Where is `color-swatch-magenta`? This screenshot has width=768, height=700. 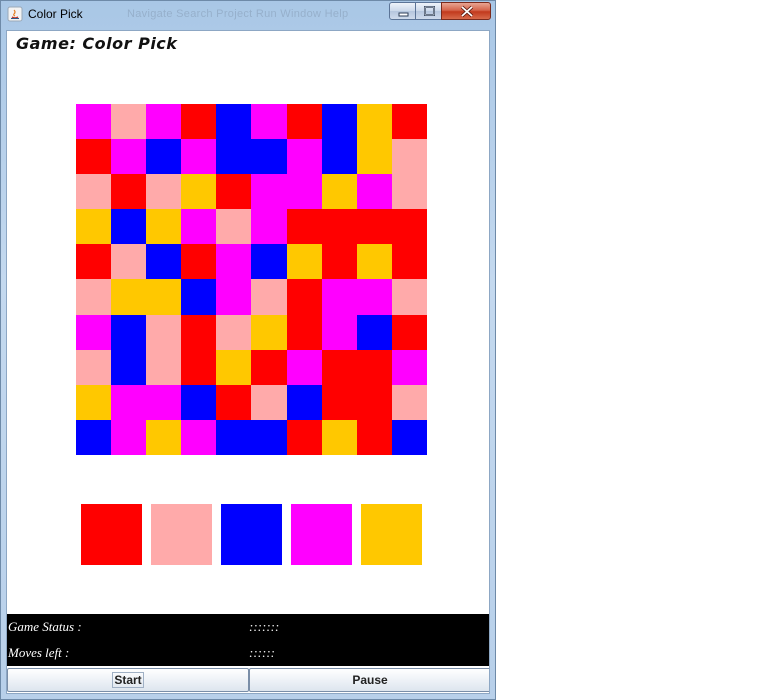 color-swatch-magenta is located at coordinates (321, 534).